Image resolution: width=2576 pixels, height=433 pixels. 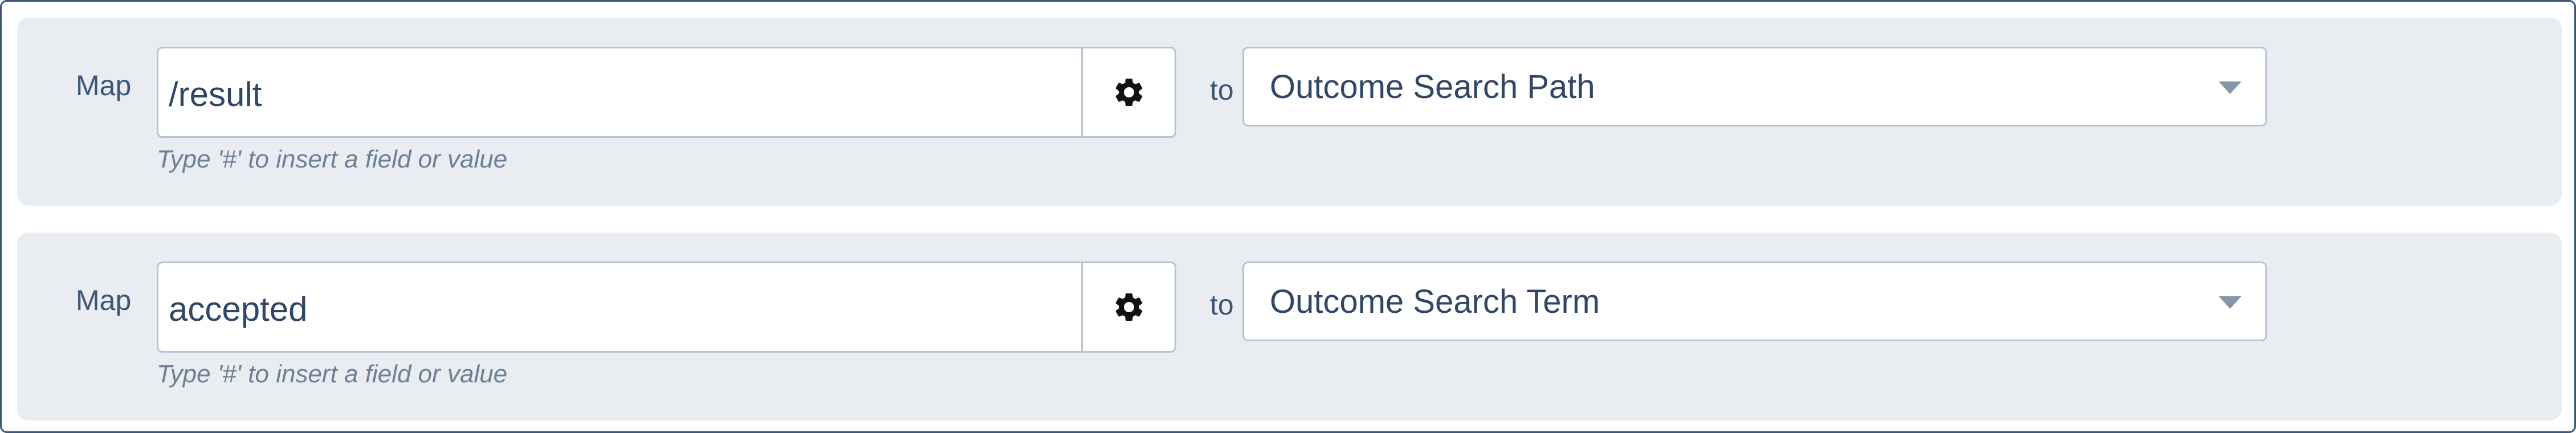 What do you see at coordinates (1754, 301) in the screenshot?
I see `target-field-select: Outcome Search Term` at bounding box center [1754, 301].